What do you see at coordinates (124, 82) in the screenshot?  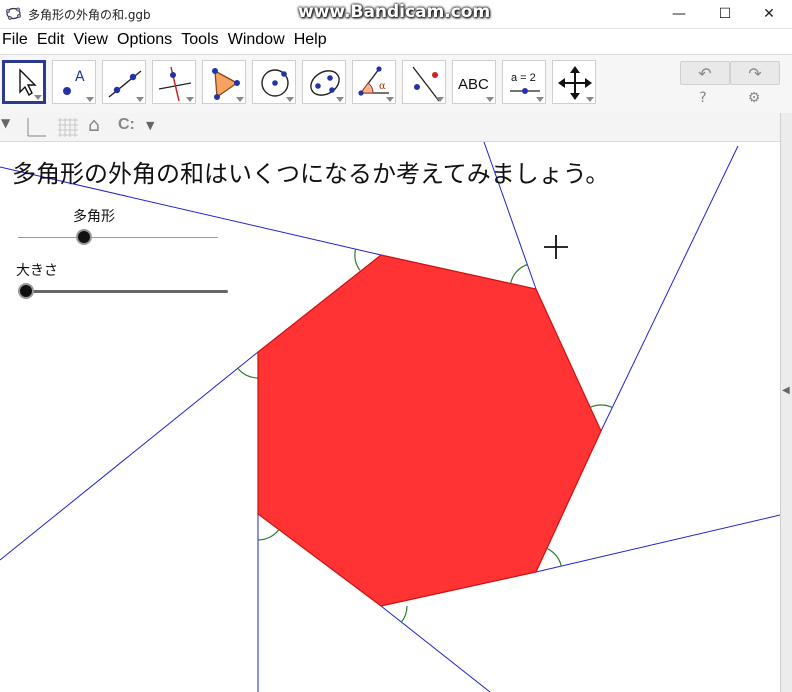 I see `tool-line` at bounding box center [124, 82].